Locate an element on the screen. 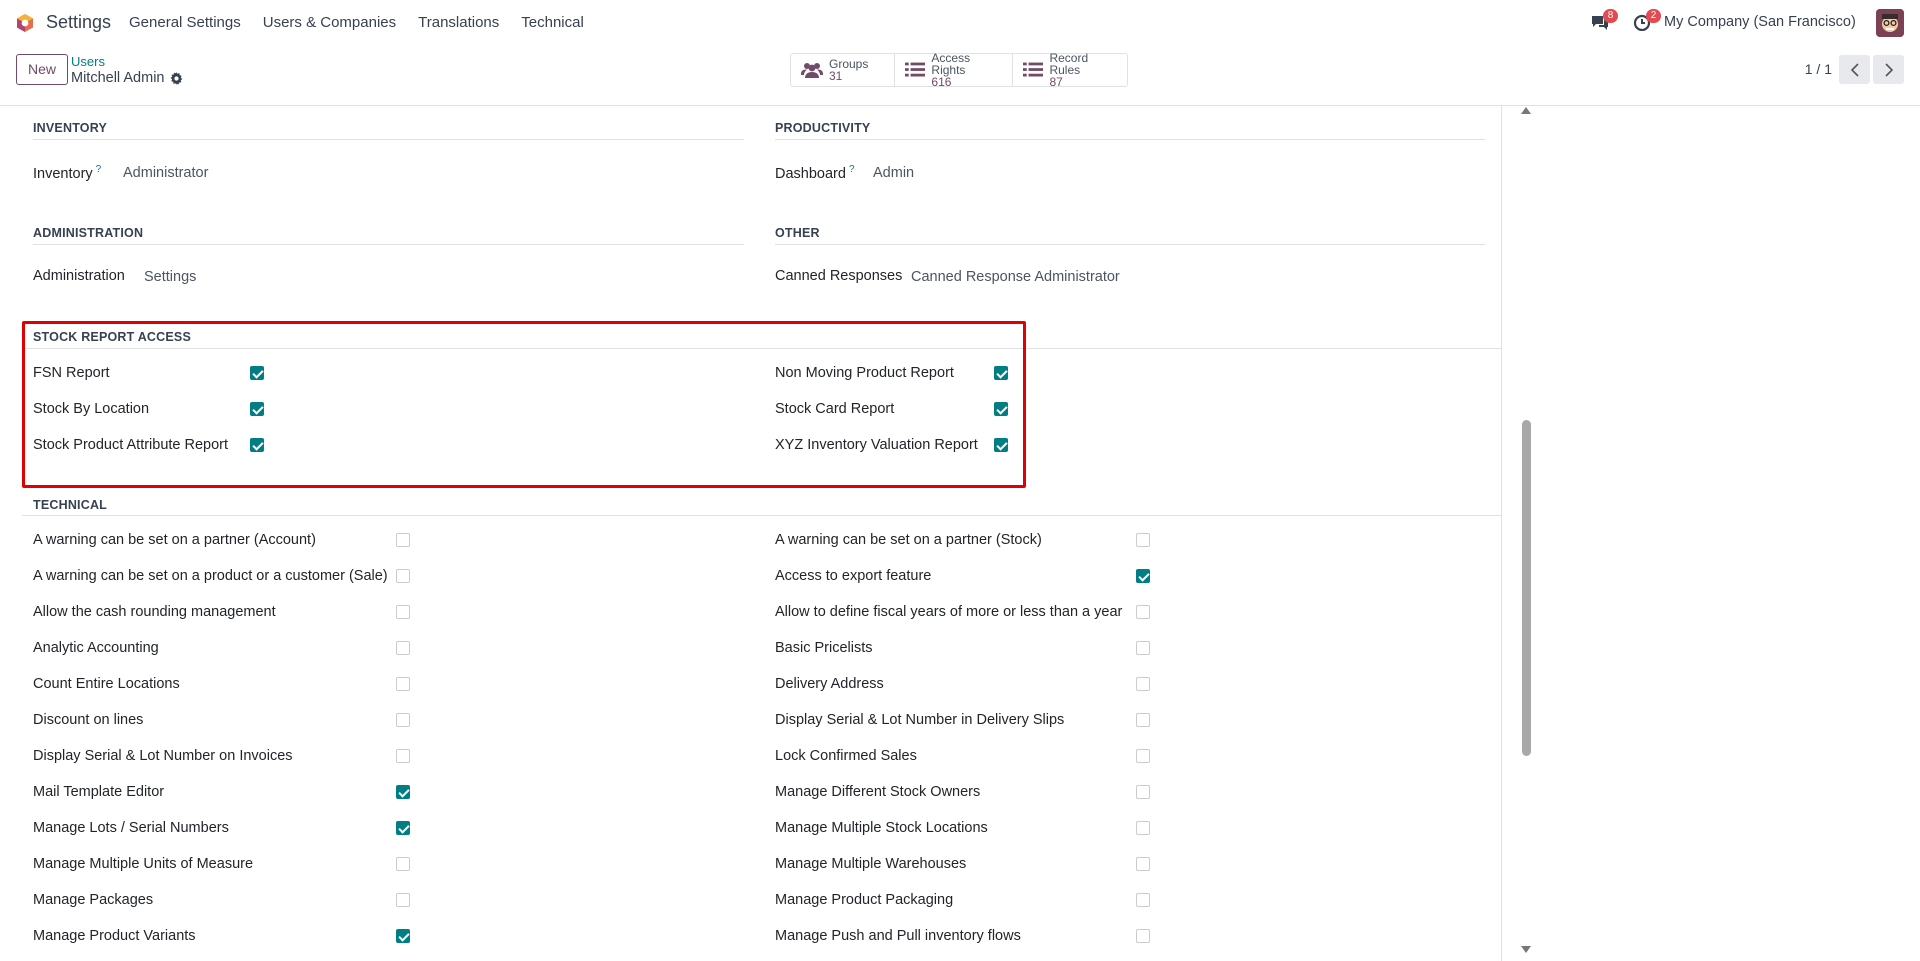  dashboard-field-value: Admin is located at coordinates (893, 173).